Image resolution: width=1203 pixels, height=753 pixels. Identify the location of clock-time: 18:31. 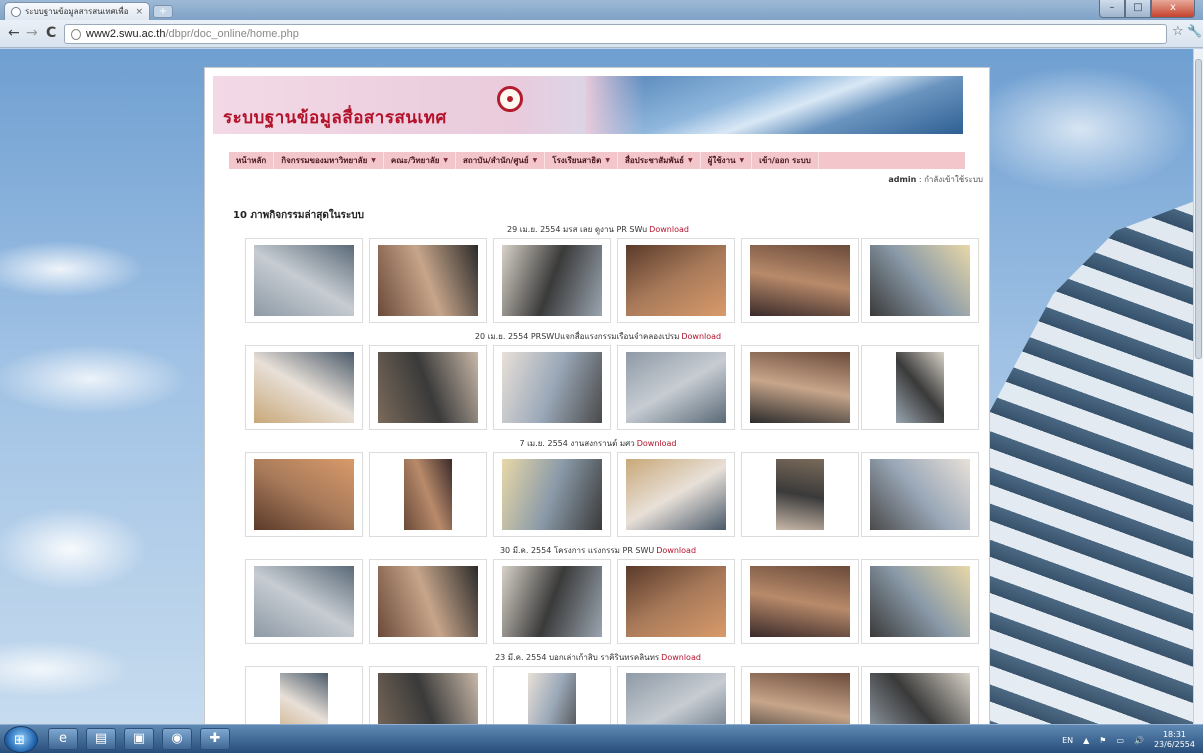
(1174, 734).